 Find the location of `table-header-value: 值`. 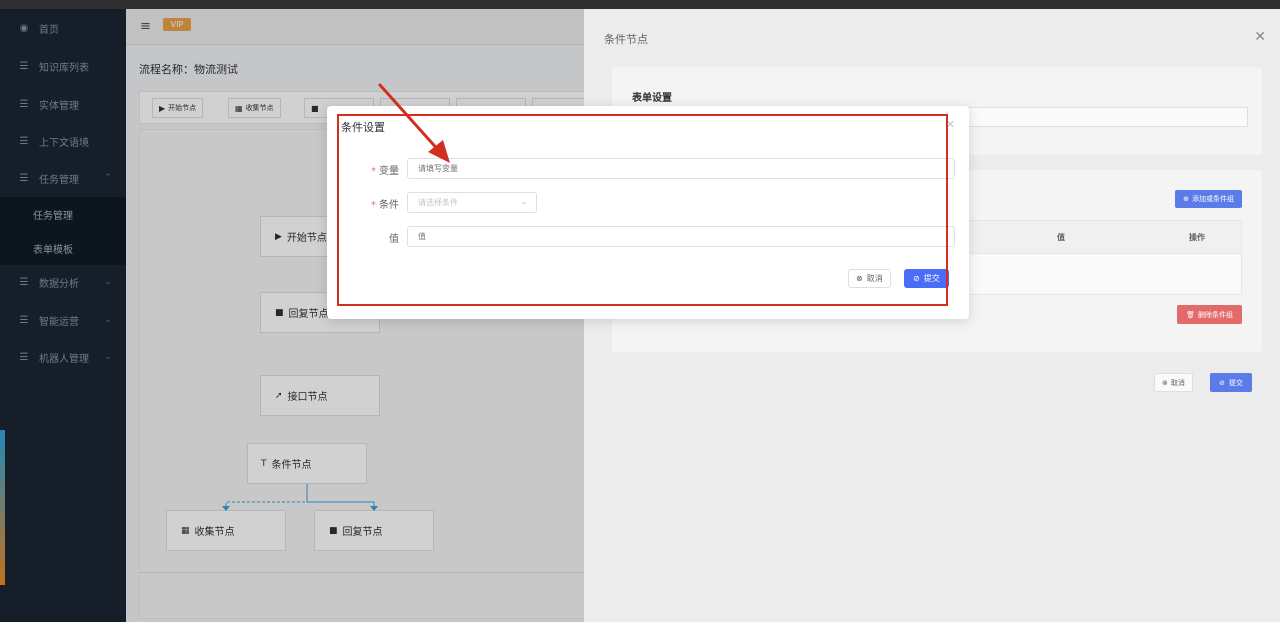

table-header-value: 值 is located at coordinates (1061, 237).